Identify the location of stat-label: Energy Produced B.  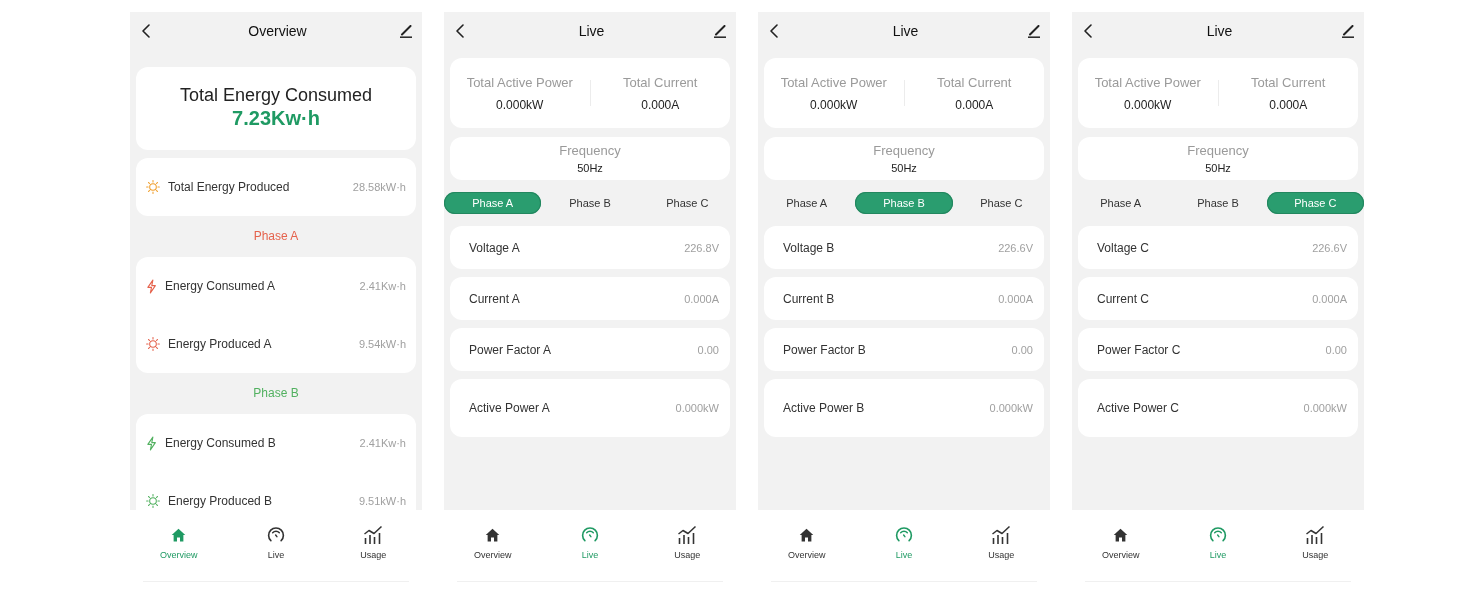
(221, 501).